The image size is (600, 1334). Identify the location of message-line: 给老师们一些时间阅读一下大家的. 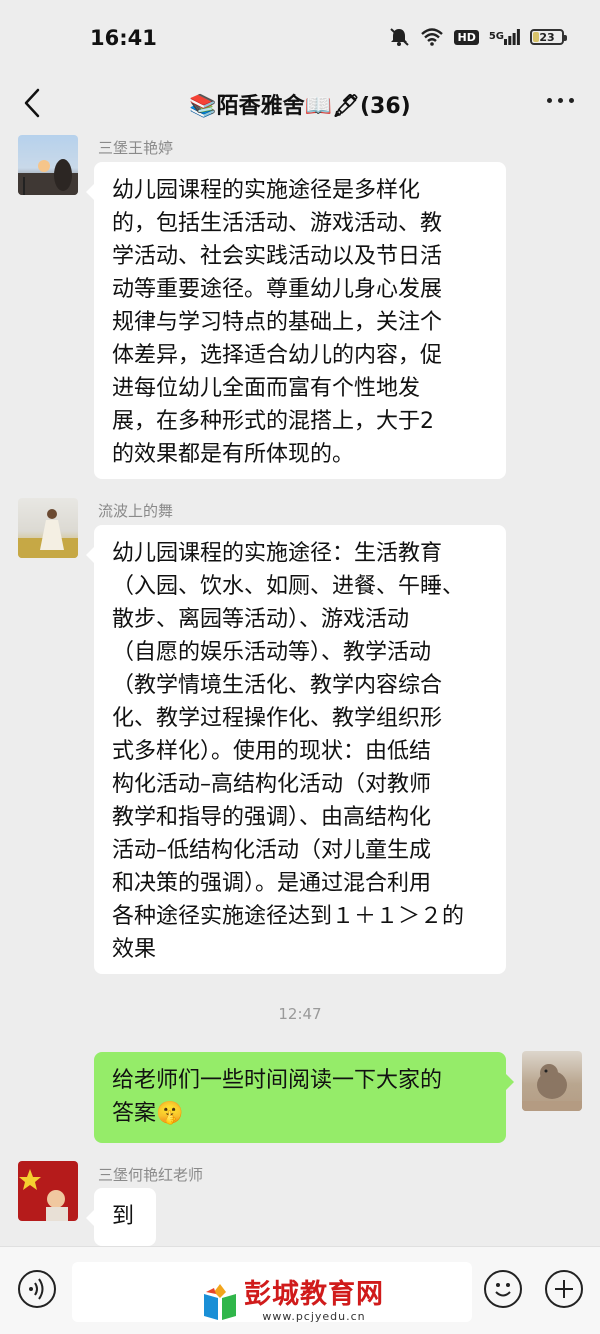
(277, 1080).